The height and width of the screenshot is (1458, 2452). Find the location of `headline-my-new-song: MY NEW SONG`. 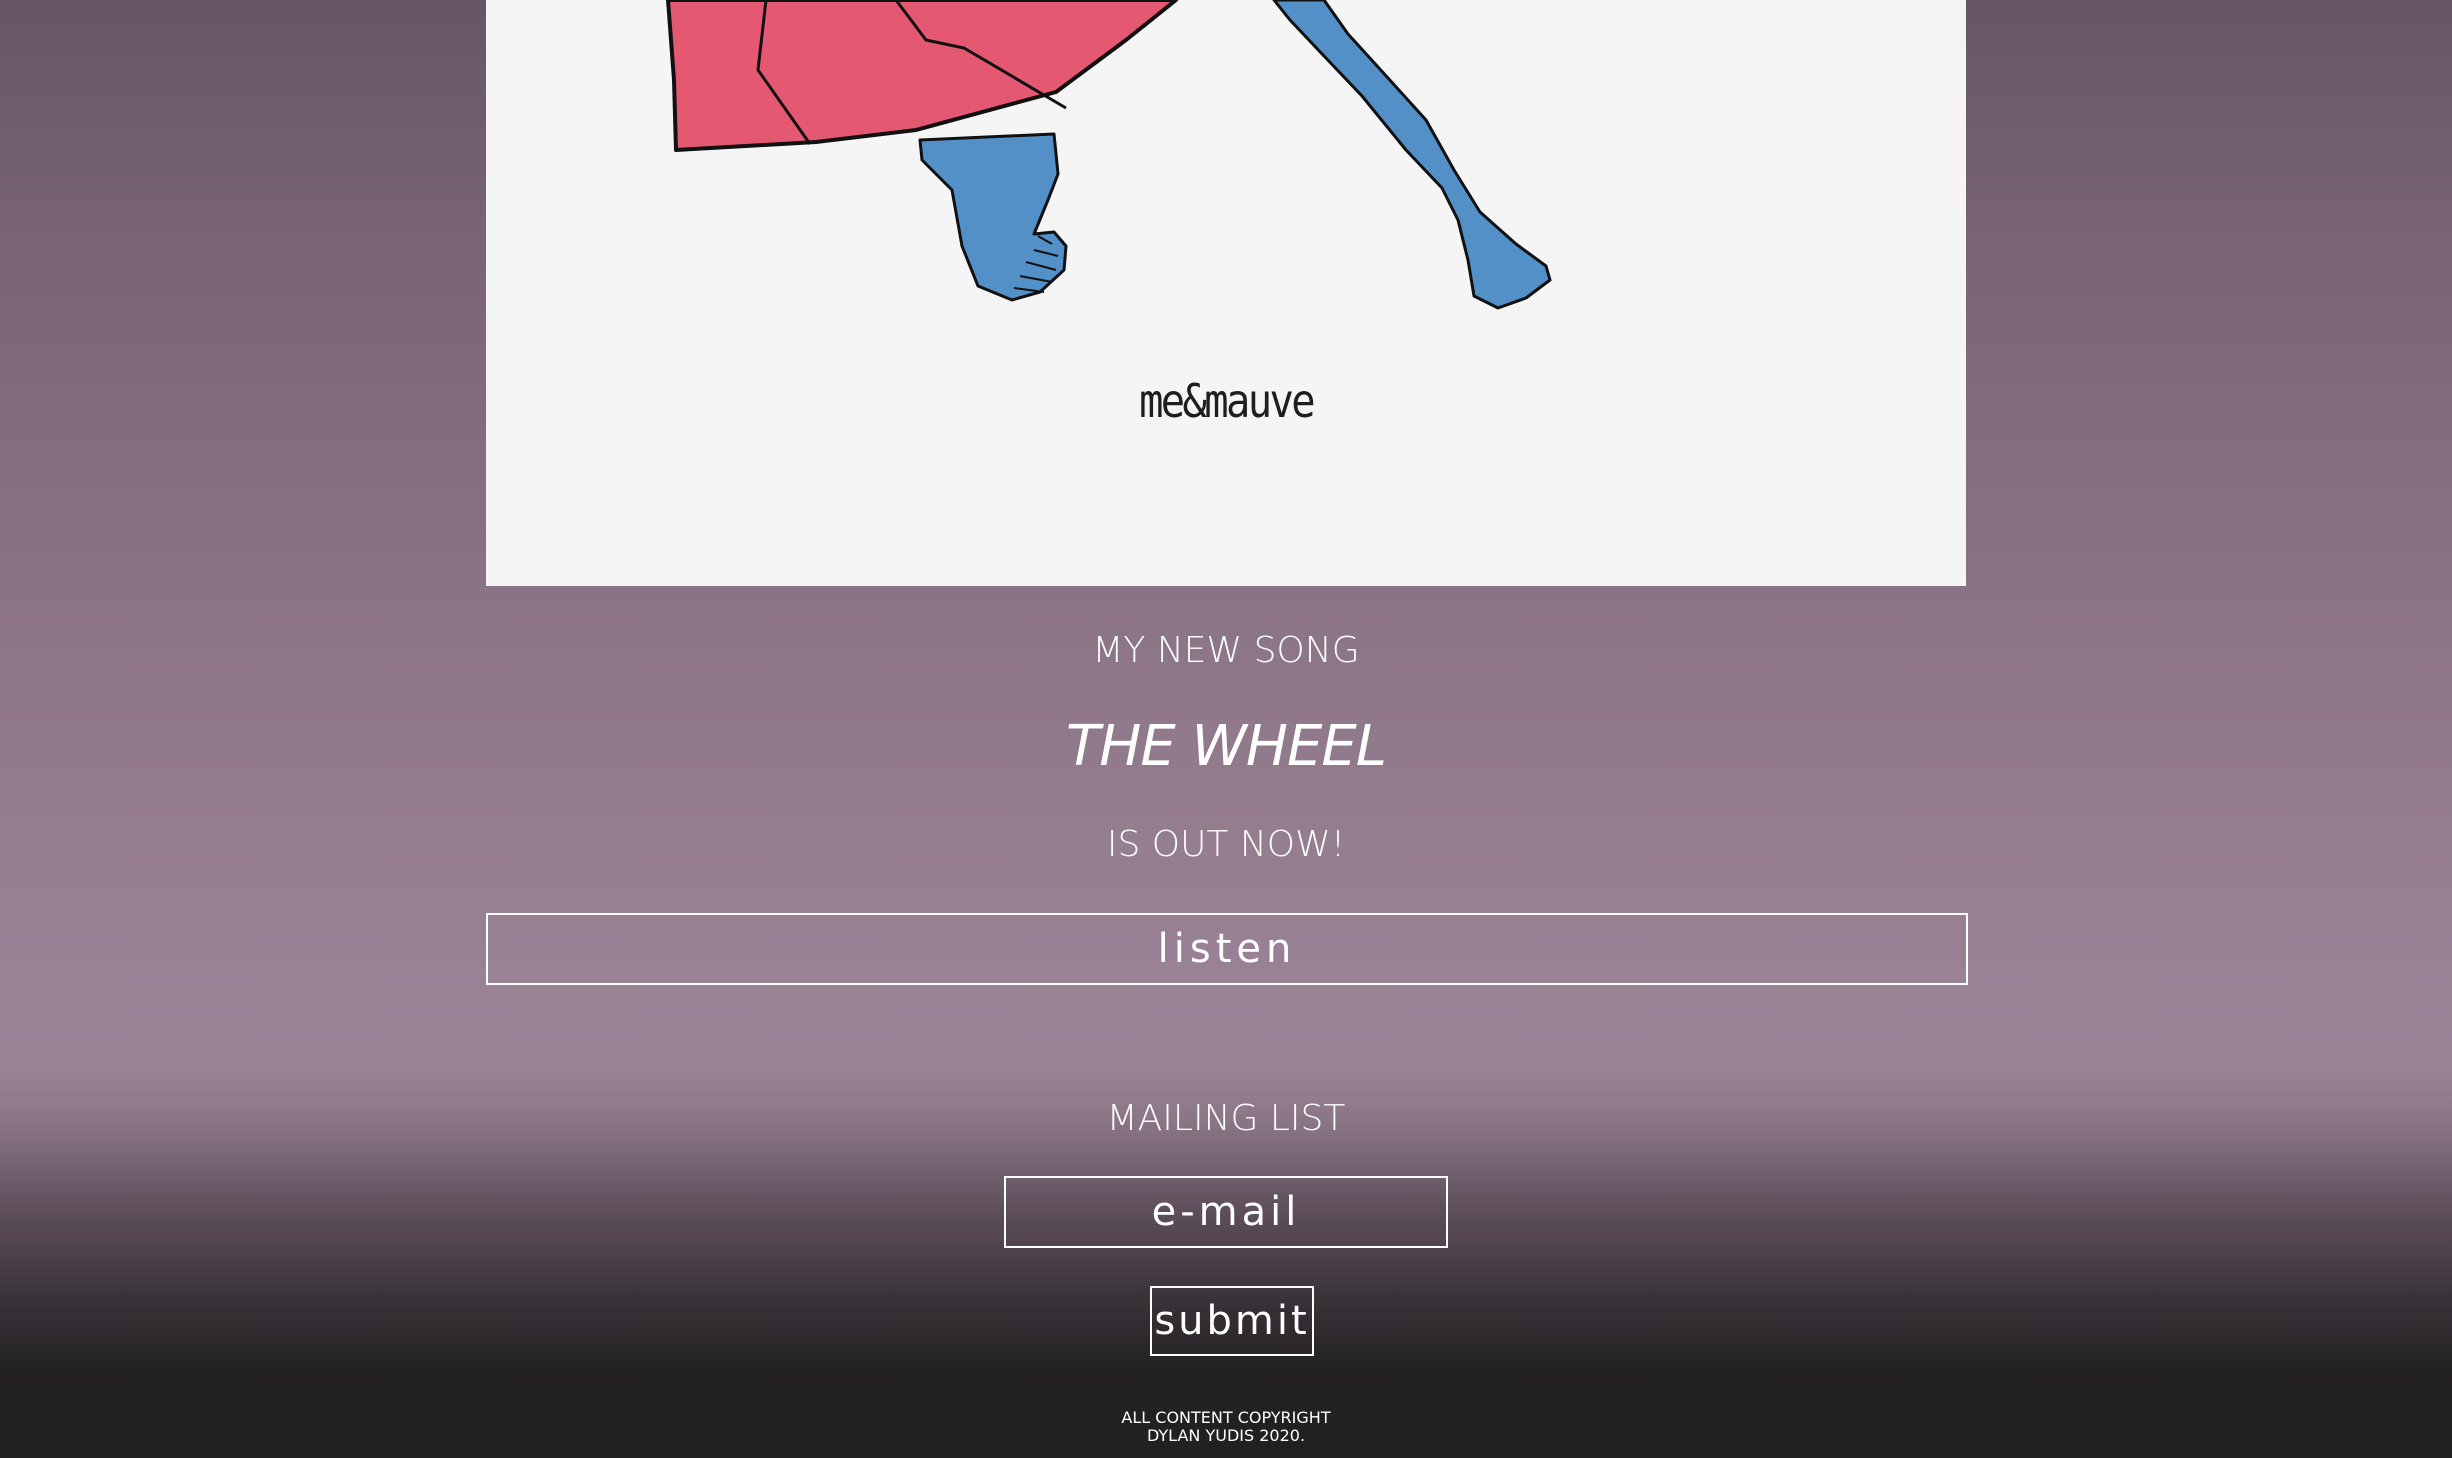

headline-my-new-song: MY NEW SONG is located at coordinates (1226, 650).